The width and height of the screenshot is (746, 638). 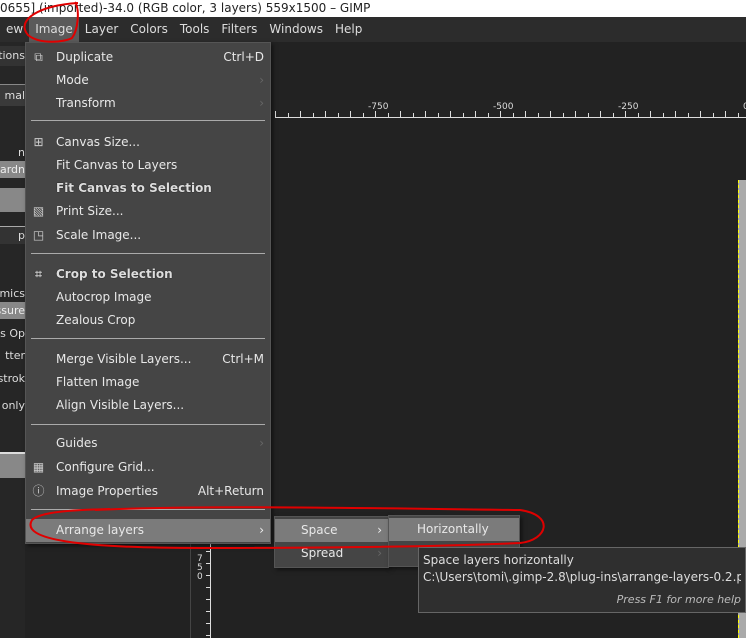 I want to click on panel-tab: tions, so click(x=12, y=56).